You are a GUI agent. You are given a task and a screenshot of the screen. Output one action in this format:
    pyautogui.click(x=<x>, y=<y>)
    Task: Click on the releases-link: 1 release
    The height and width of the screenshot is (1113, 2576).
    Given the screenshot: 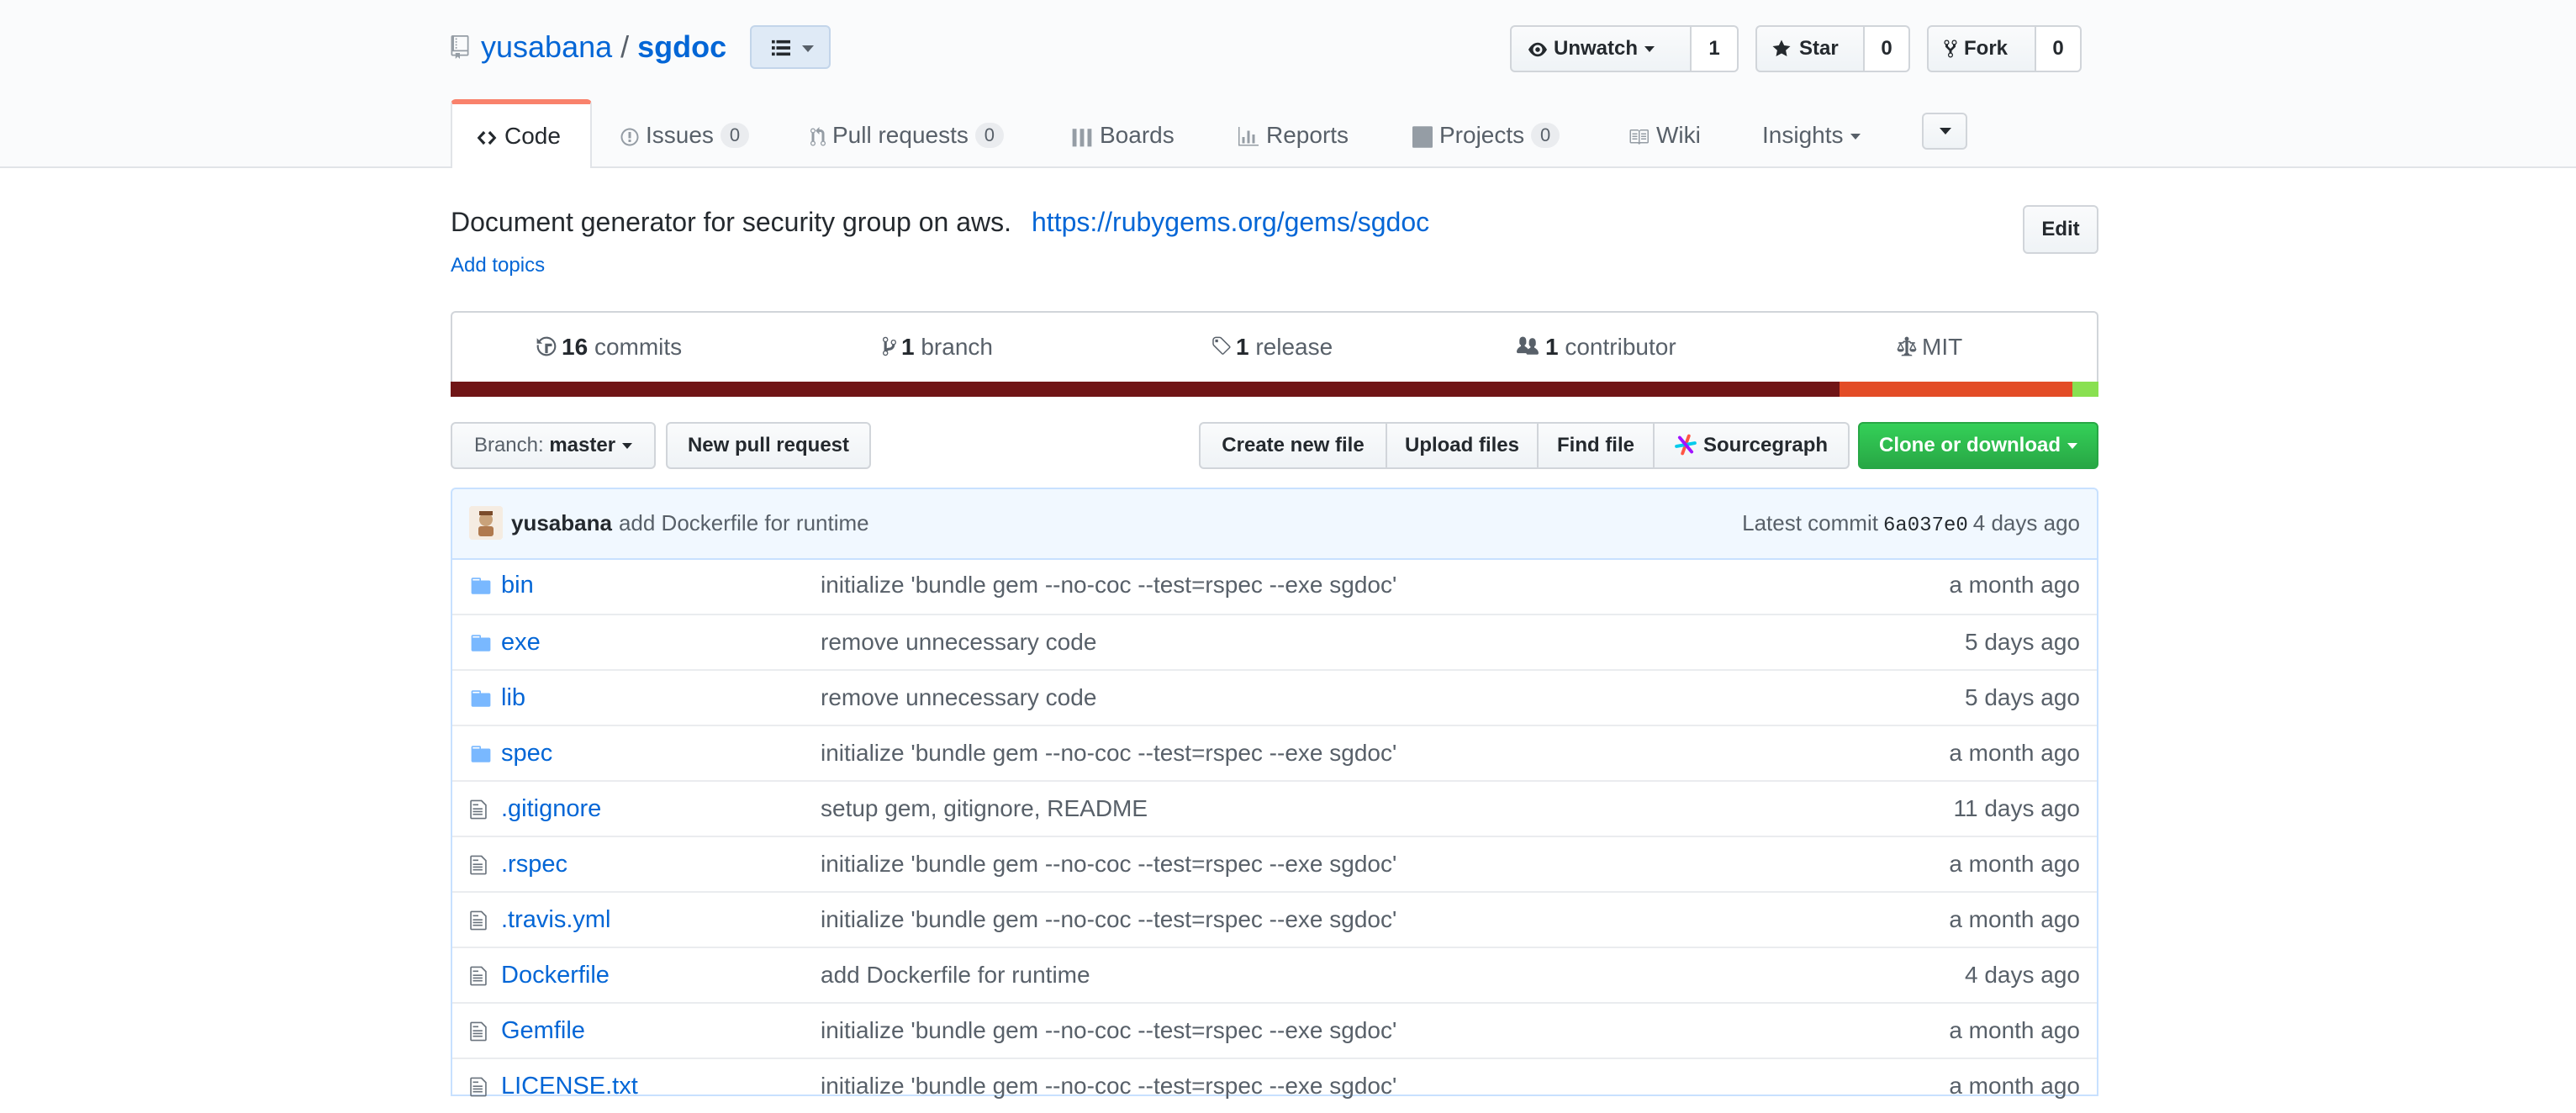 What is the action you would take?
    pyautogui.click(x=1272, y=347)
    